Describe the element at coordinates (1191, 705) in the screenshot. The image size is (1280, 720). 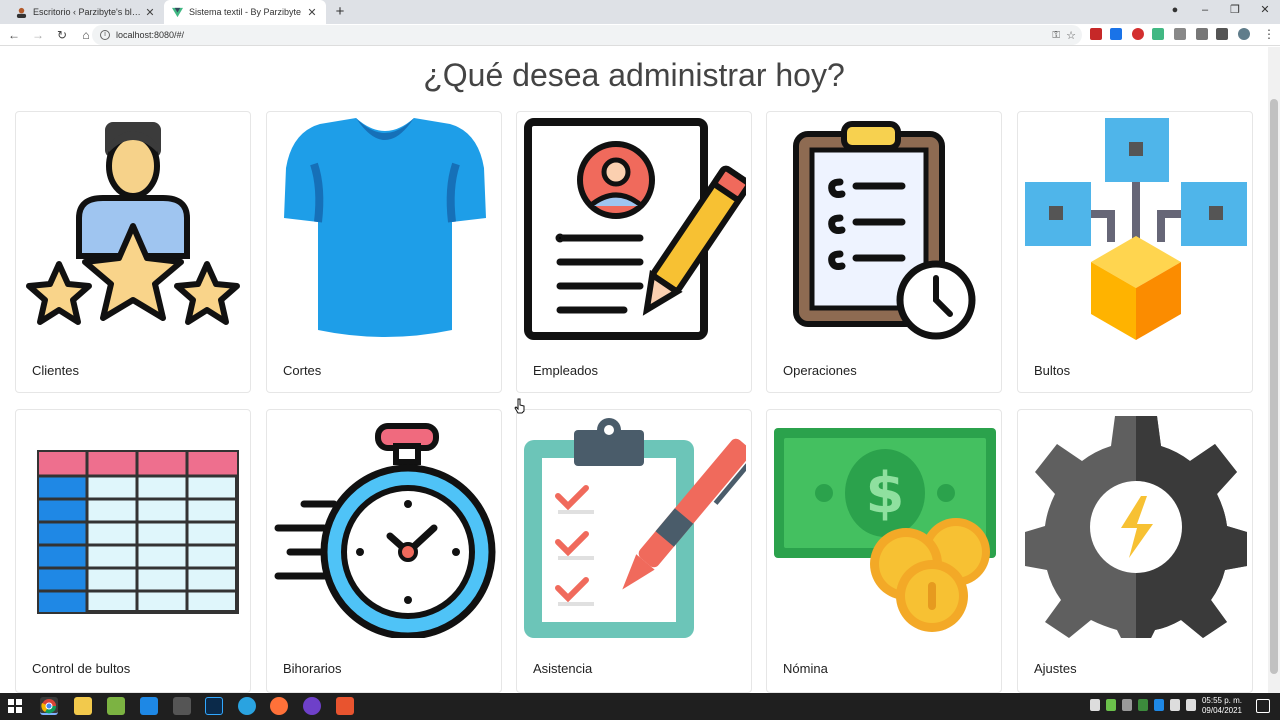
I see `battery-icon` at that location.